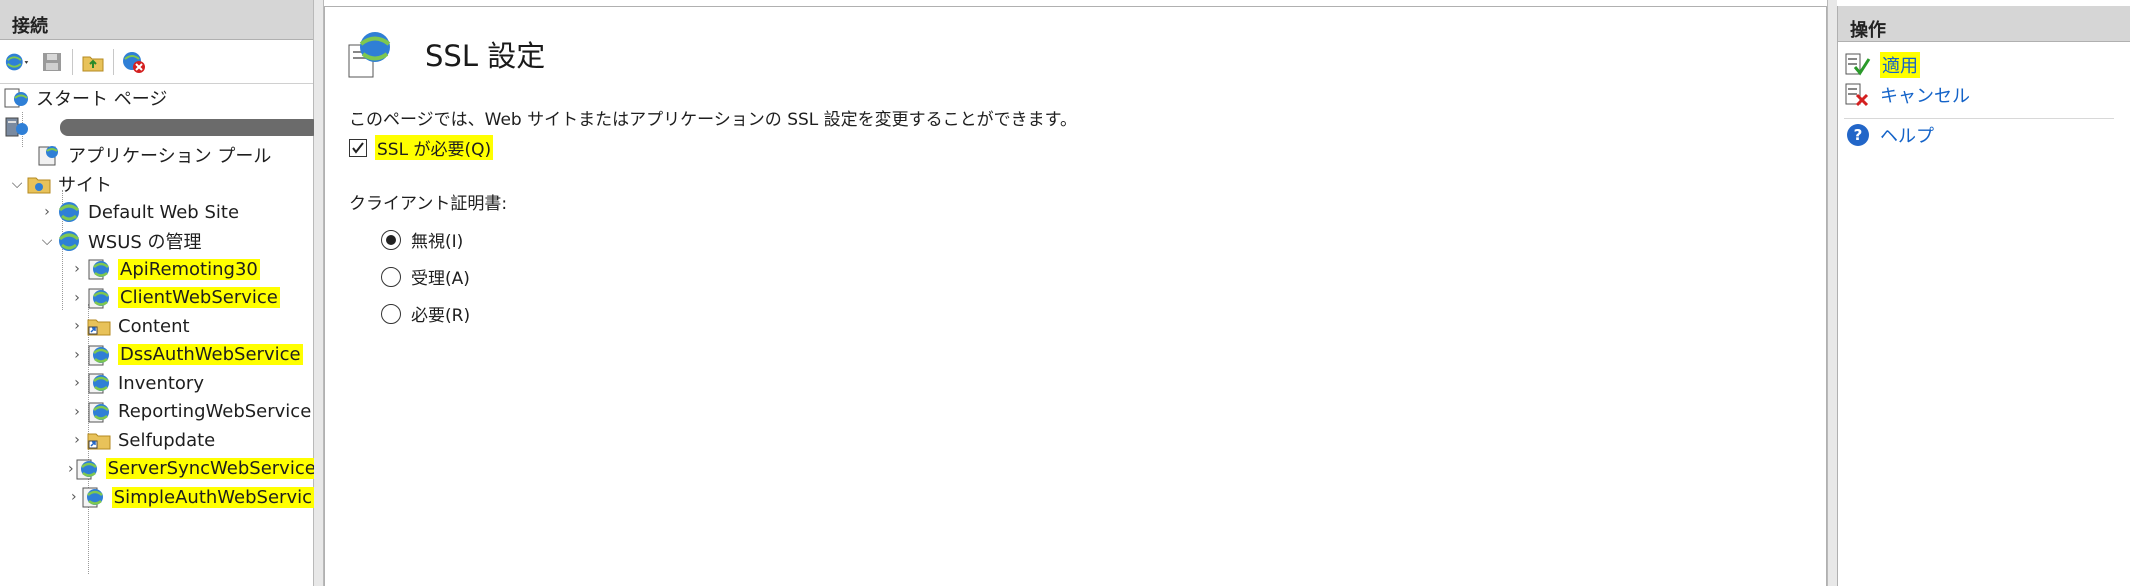  I want to click on tree-item-label: Selfupdate, so click(167, 440).